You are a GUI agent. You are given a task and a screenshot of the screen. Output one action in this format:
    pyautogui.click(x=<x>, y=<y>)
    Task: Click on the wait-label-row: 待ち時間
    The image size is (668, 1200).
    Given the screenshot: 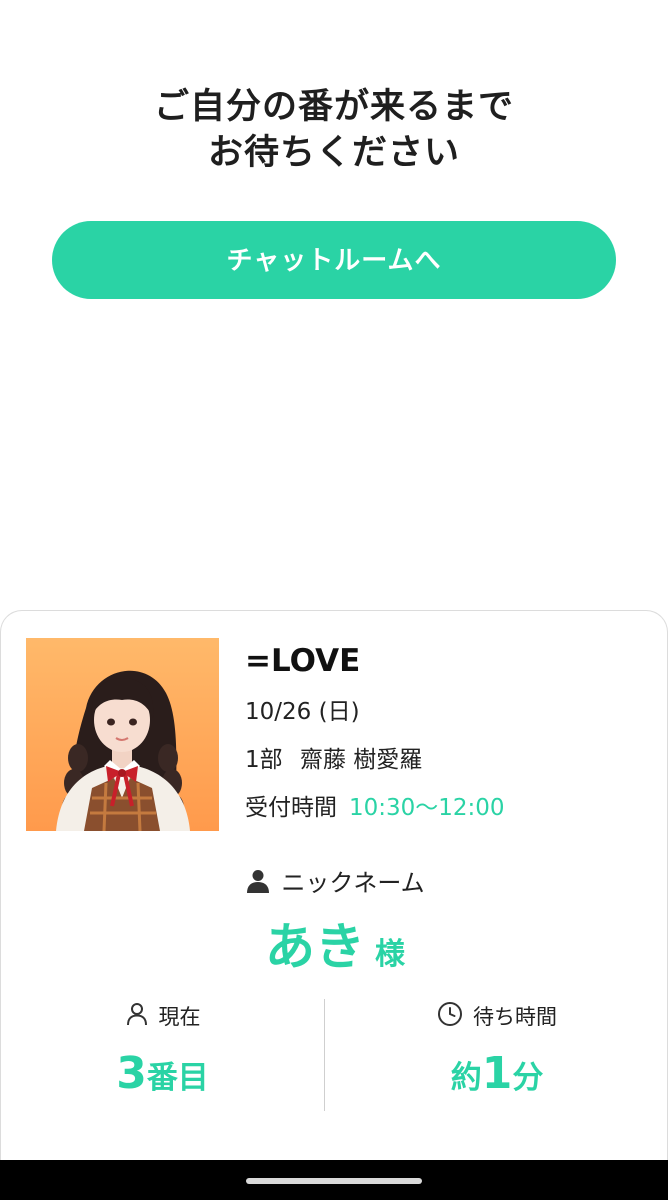 What is the action you would take?
    pyautogui.click(x=496, y=1016)
    